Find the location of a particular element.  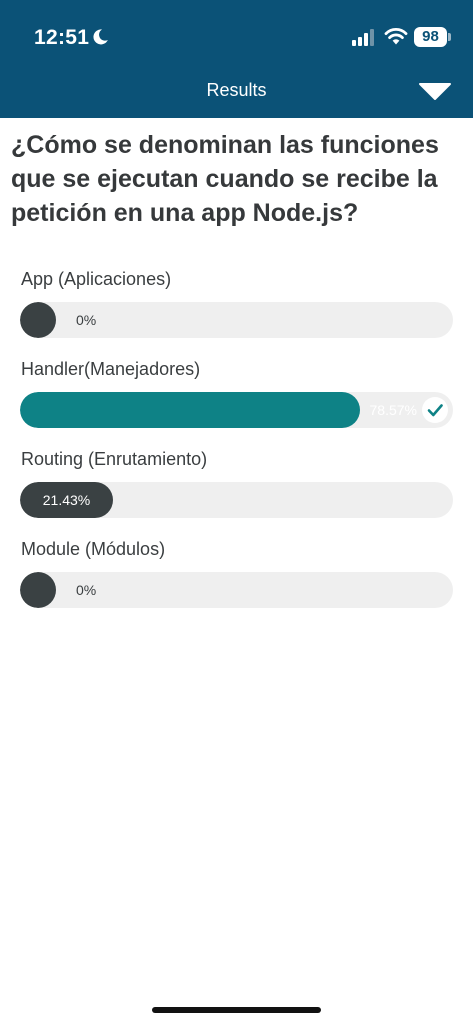

option-label: Module (Módulos) is located at coordinates (93, 549).